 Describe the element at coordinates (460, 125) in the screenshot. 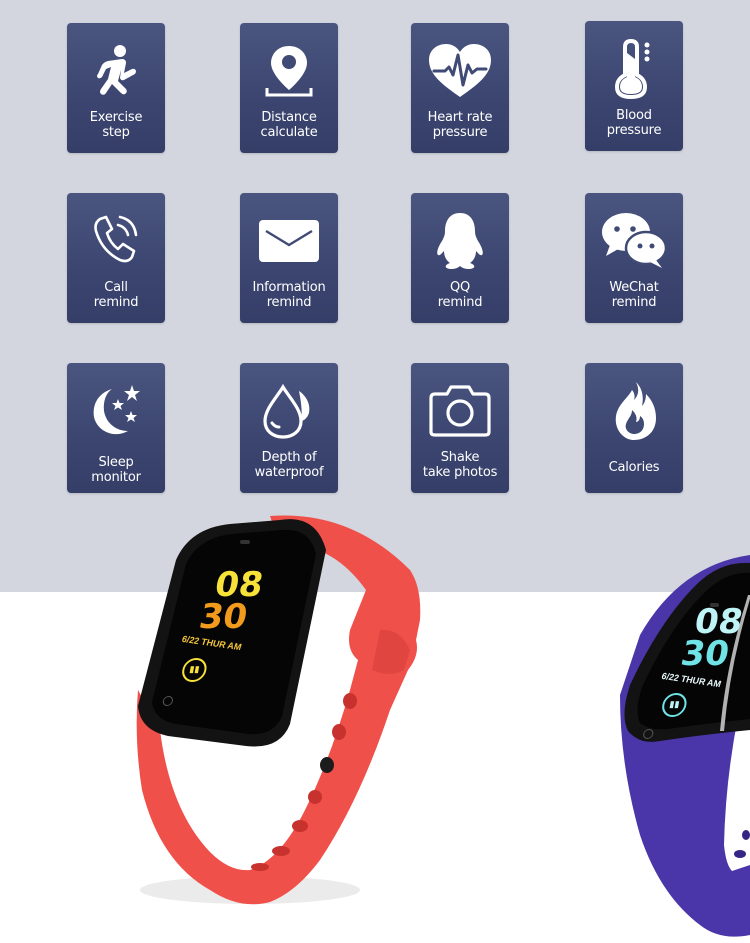

I see `feature-label: Heart rate pressure` at that location.